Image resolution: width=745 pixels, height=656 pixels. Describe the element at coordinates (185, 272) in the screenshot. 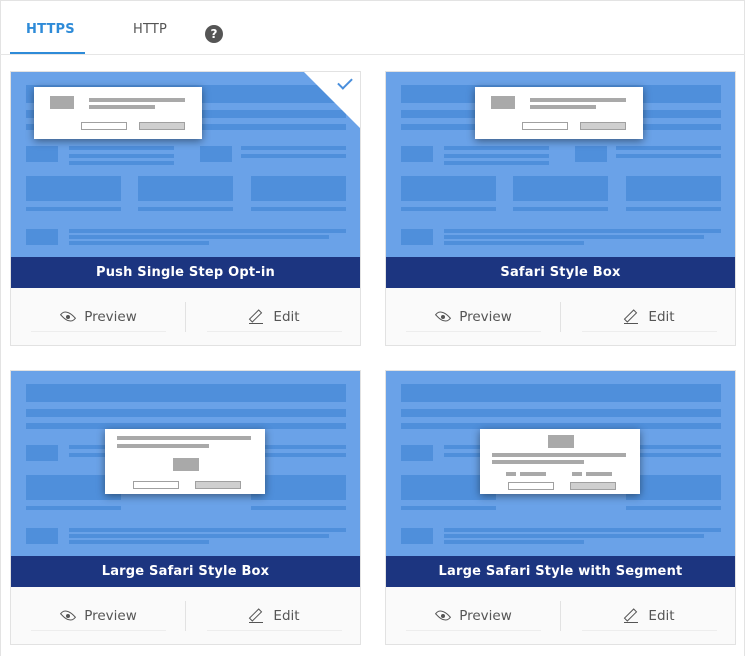

I see `template-title: Push Single Step Opt-in` at that location.